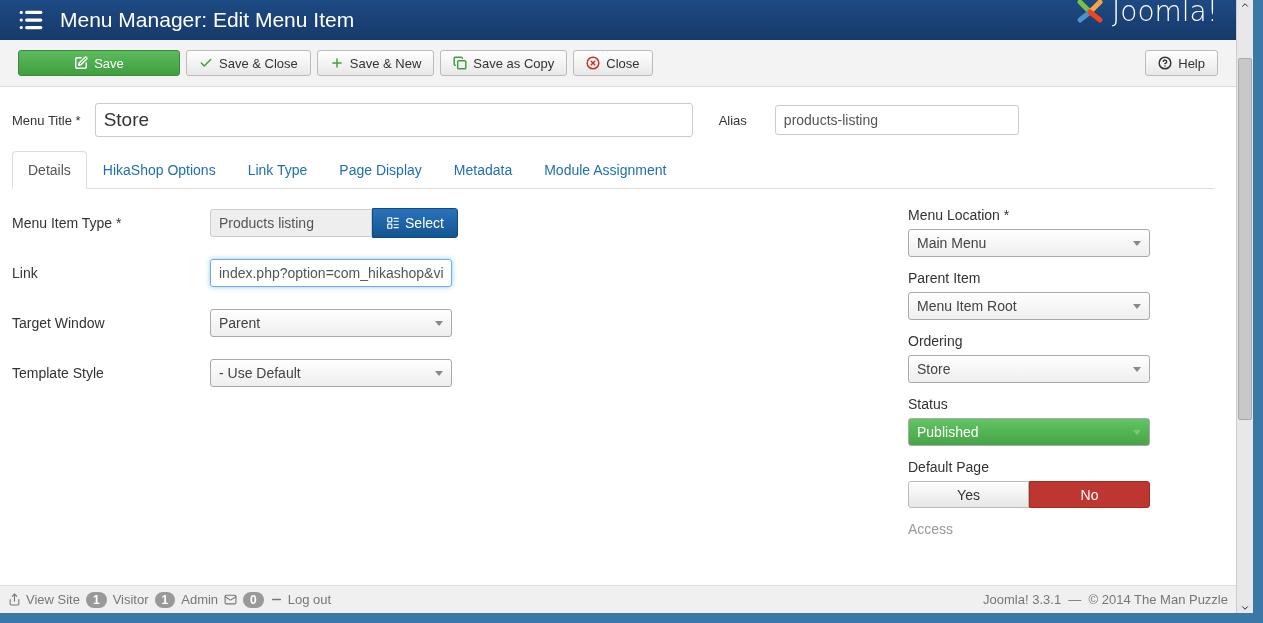 The width and height of the screenshot is (1263, 623). Describe the element at coordinates (248, 63) in the screenshot. I see `toolbar-button: Save & Close` at that location.